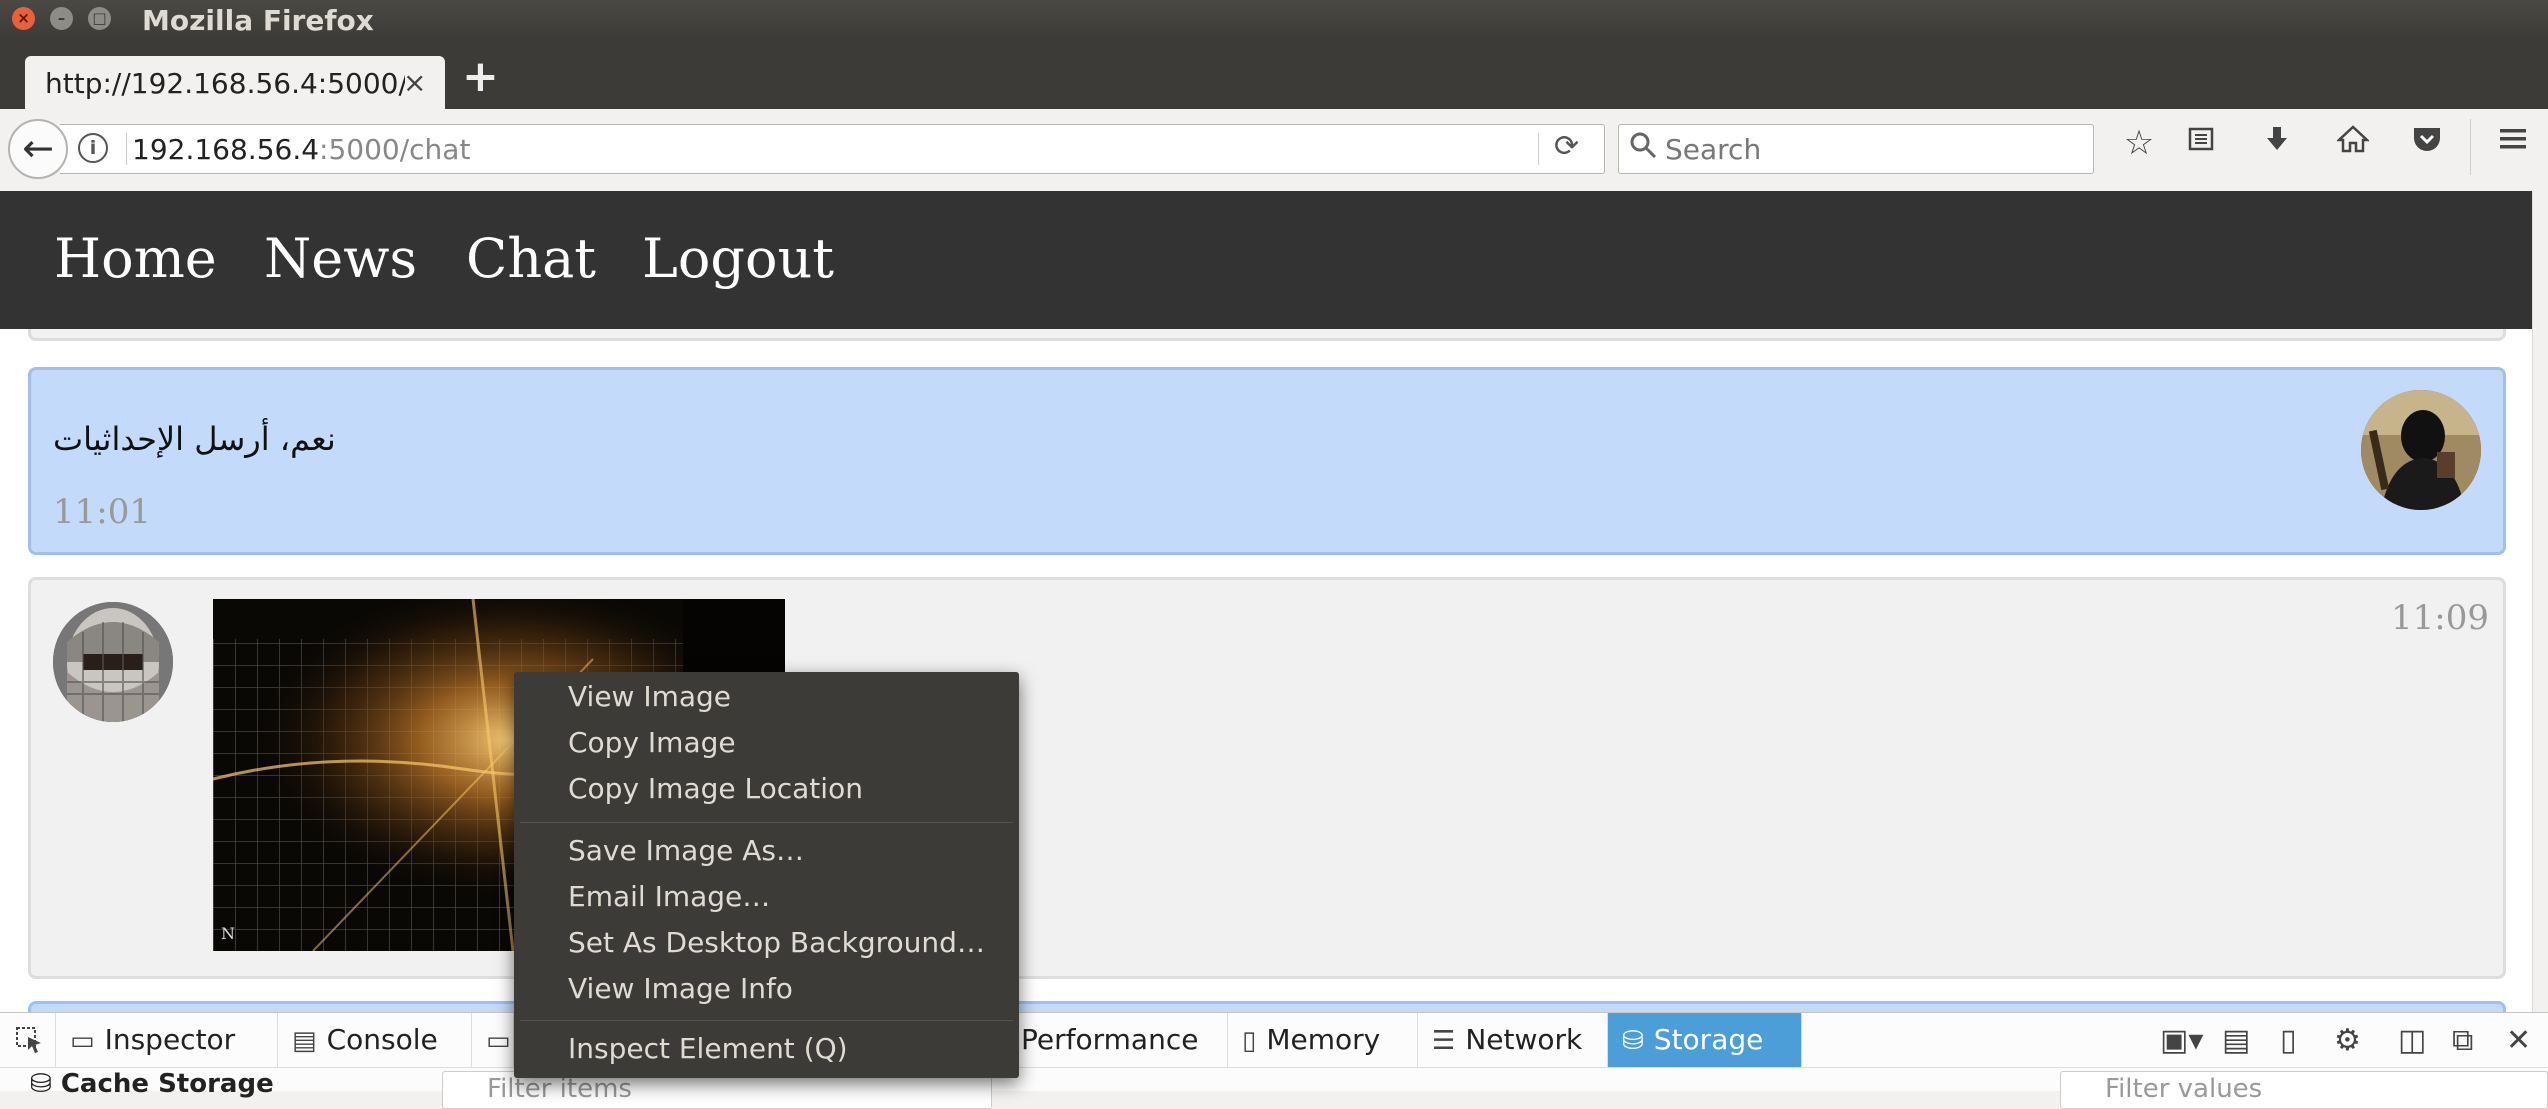  I want to click on menu-item-view-image-info: View Image Info, so click(680, 988).